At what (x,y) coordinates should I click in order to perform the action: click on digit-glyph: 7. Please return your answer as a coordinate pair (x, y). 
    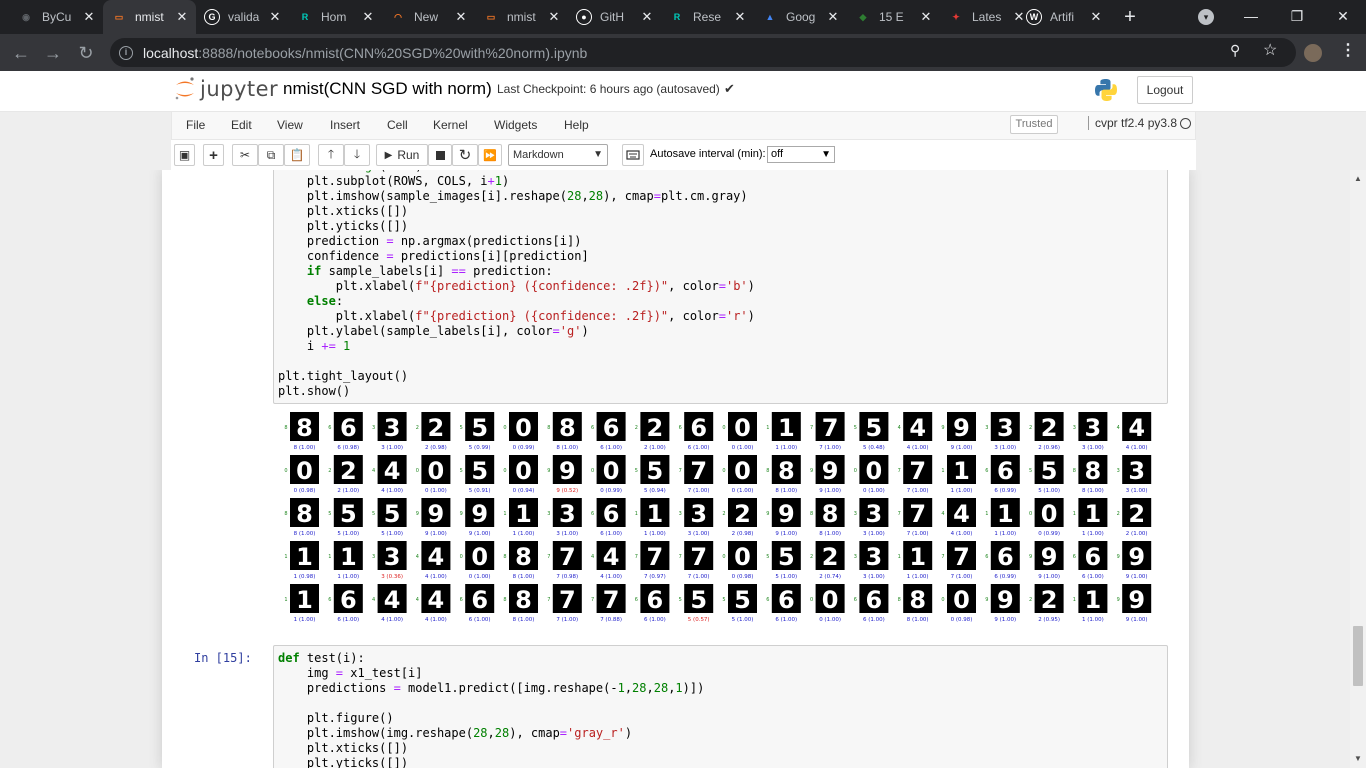
    Looking at the image, I should click on (567, 557).